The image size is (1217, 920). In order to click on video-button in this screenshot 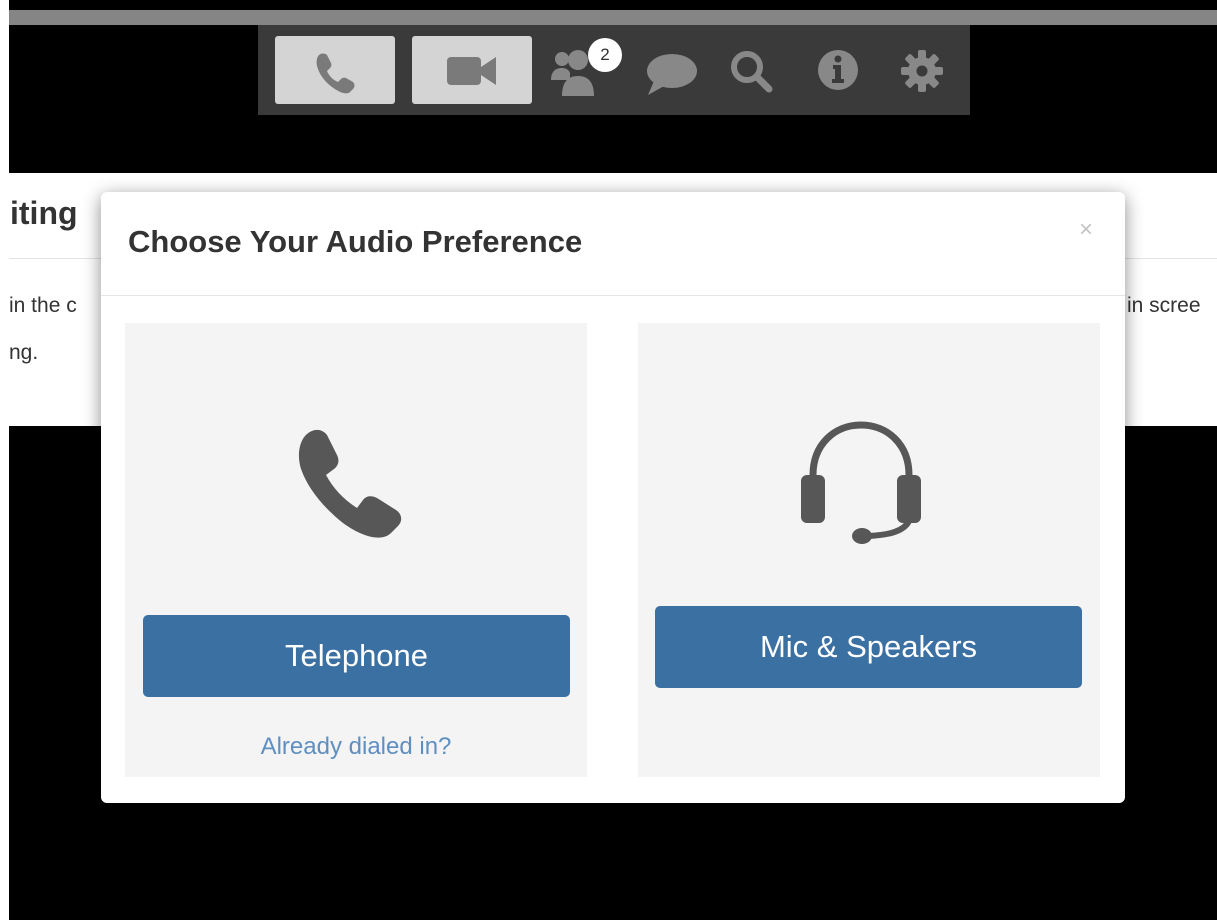, I will do `click(472, 70)`.